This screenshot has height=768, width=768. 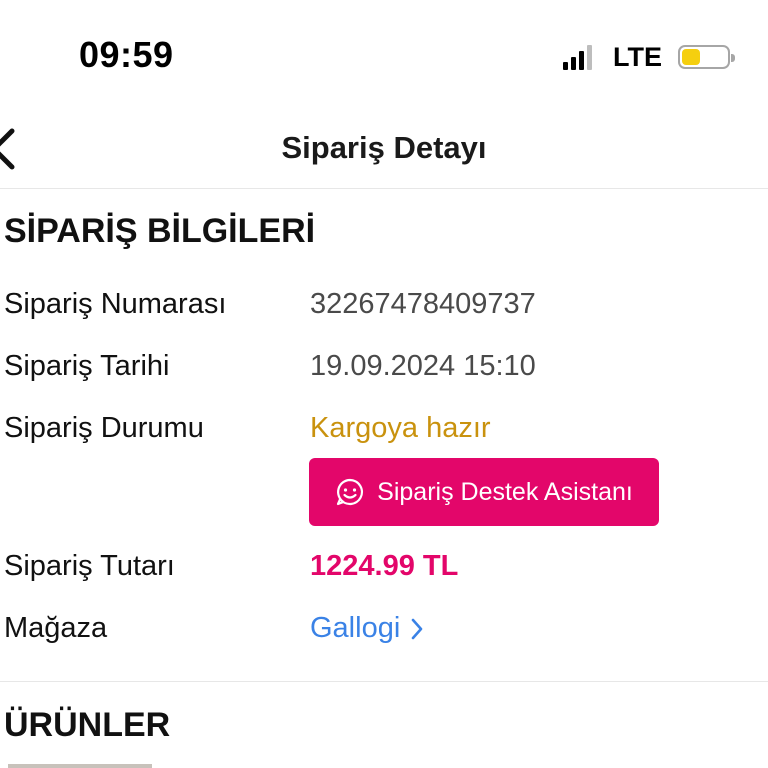 What do you see at coordinates (384, 55) in the screenshot?
I see `status-bar: 09:59 LTE` at bounding box center [384, 55].